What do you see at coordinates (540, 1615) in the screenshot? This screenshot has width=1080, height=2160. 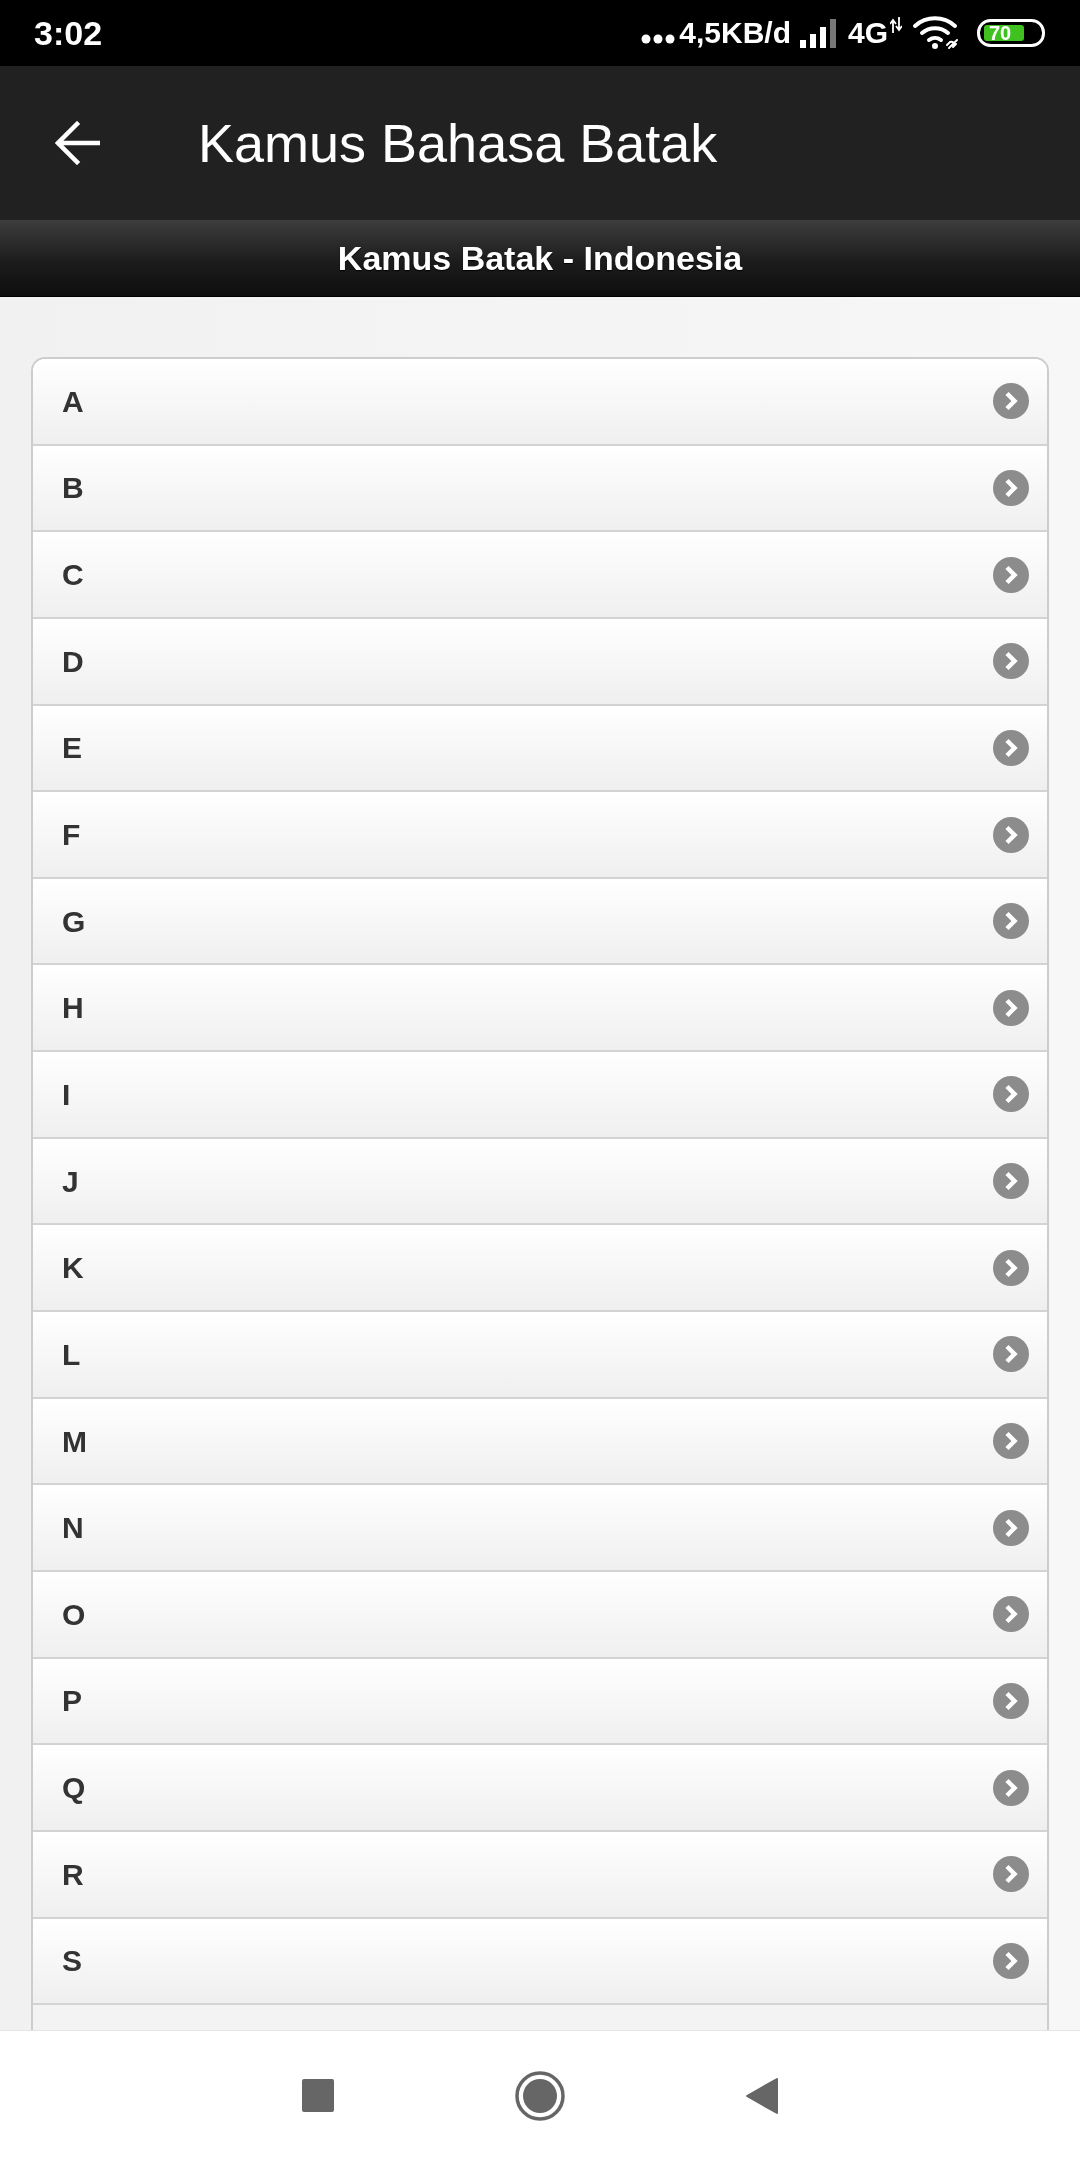 I see `letter-list-item: O` at bounding box center [540, 1615].